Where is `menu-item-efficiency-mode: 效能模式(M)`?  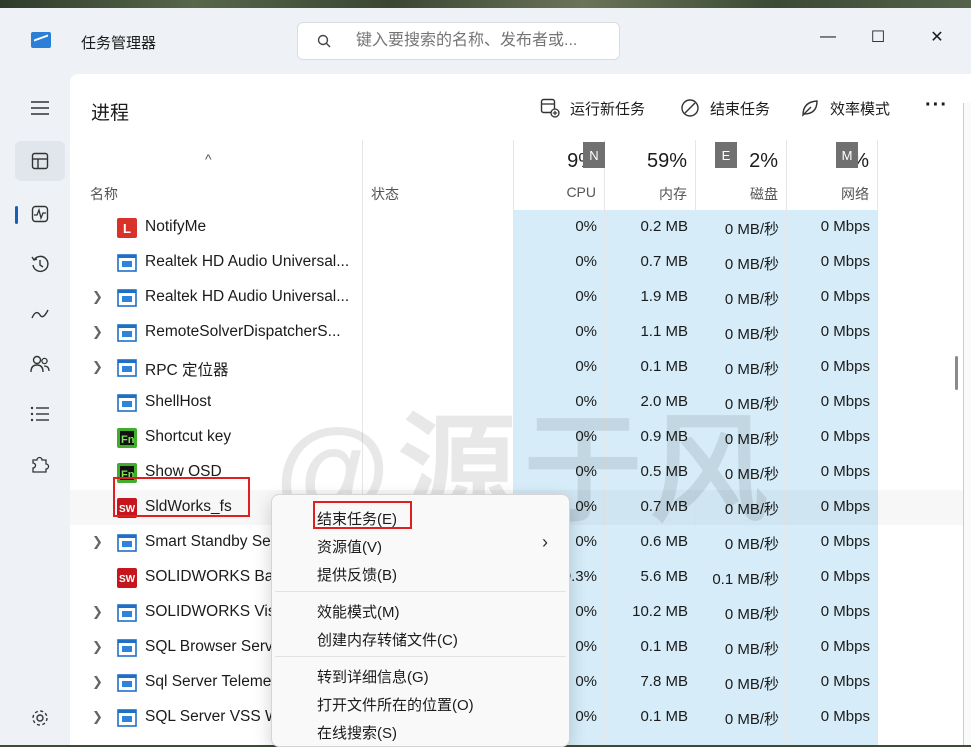 menu-item-efficiency-mode: 效能模式(M) is located at coordinates (358, 611).